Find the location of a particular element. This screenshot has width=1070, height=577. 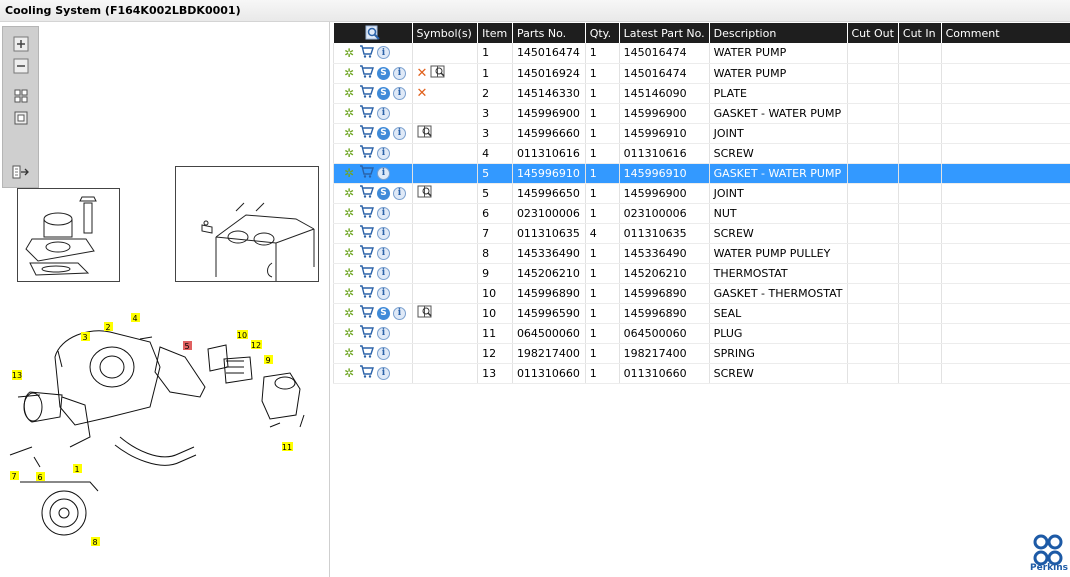

callout-1: 1 is located at coordinates (76, 469).